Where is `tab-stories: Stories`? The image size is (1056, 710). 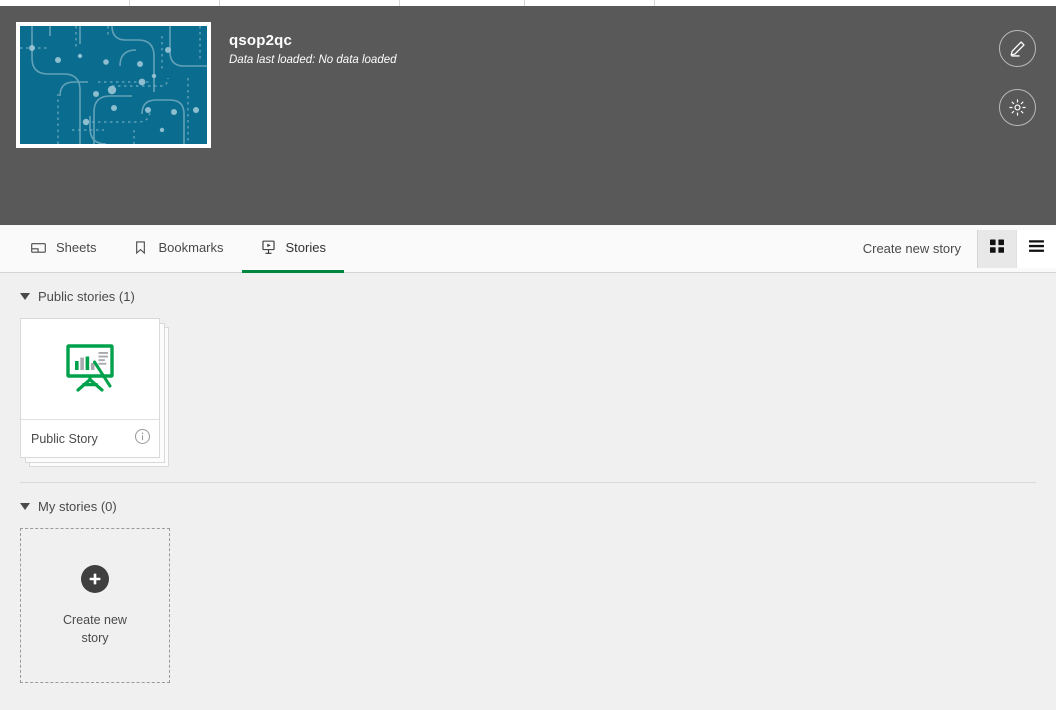
tab-stories: Stories is located at coordinates (292, 249).